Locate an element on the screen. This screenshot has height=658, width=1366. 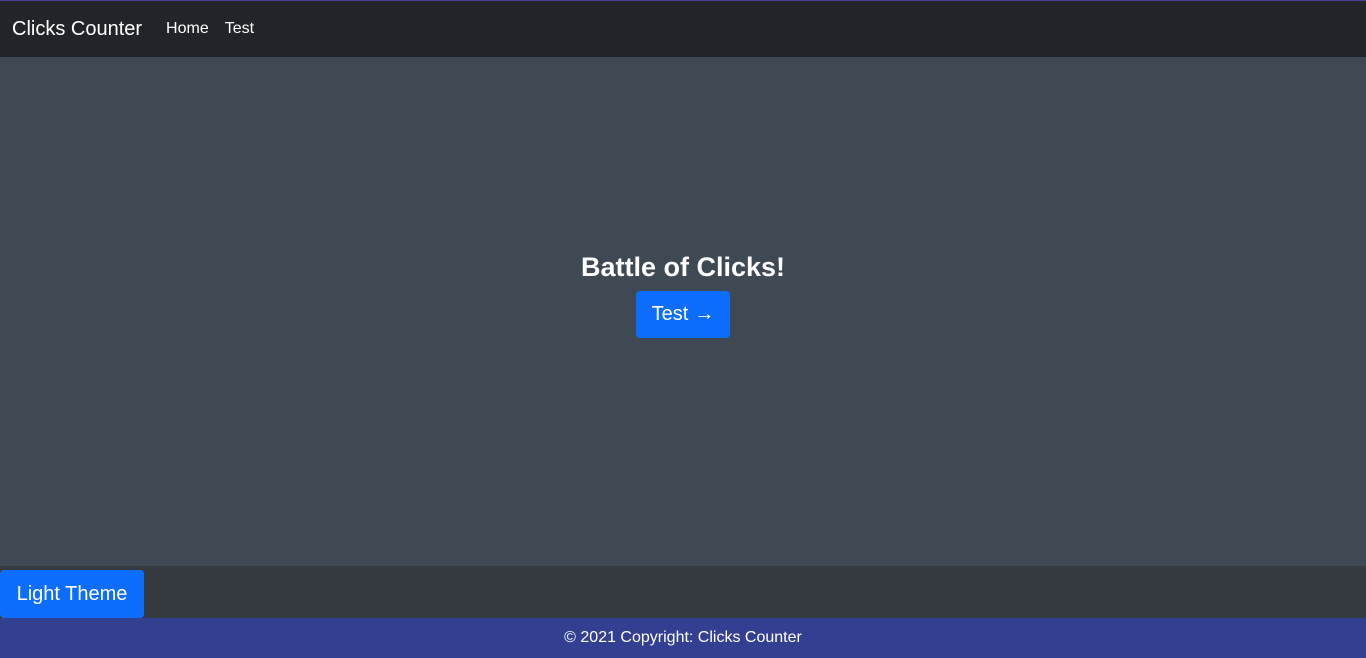
hero-section: Battle of Clicks! Test → is located at coordinates (683, 293).